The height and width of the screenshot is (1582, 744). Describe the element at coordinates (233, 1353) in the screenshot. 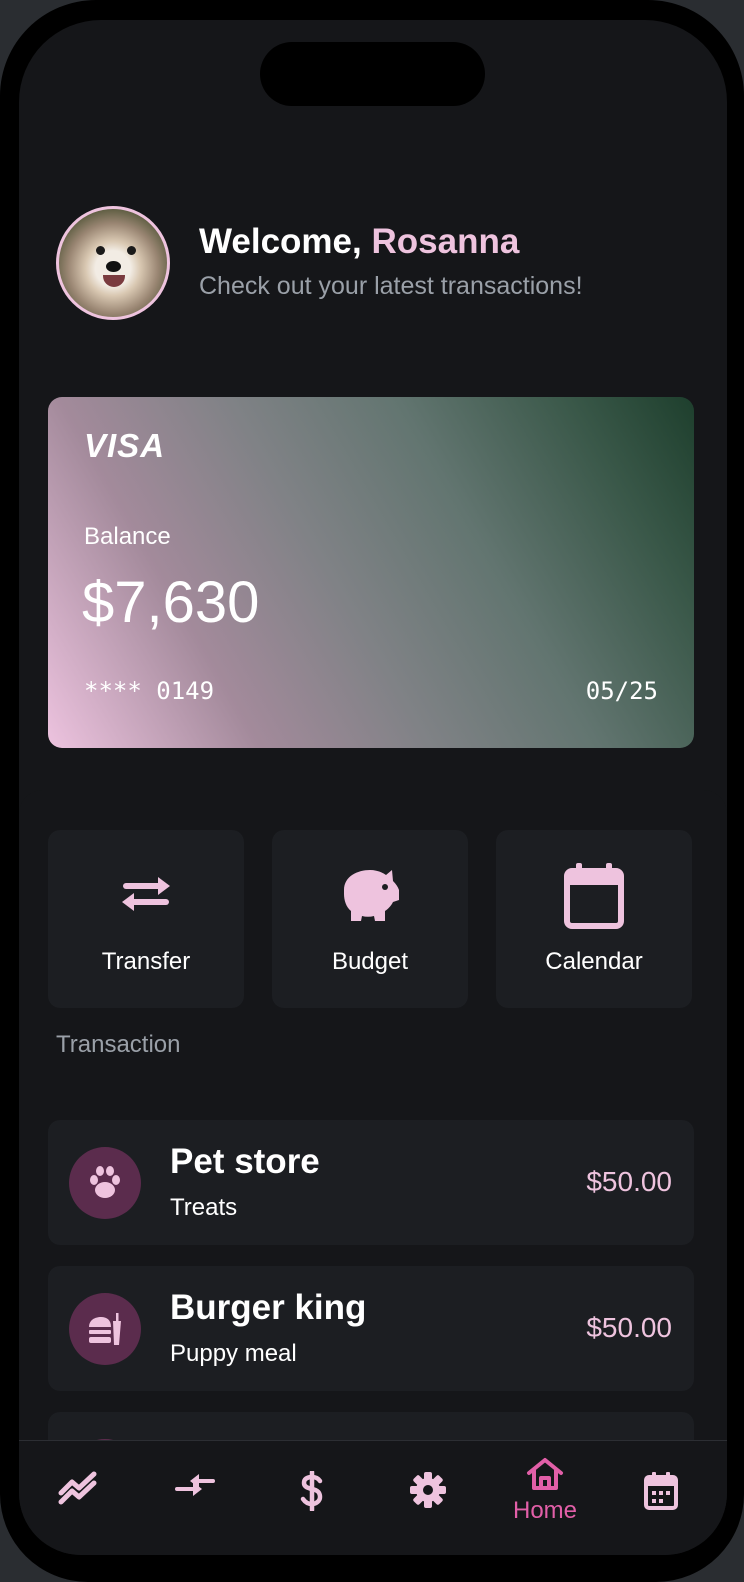

I see `transaction-subtitle: Puppy meal` at that location.